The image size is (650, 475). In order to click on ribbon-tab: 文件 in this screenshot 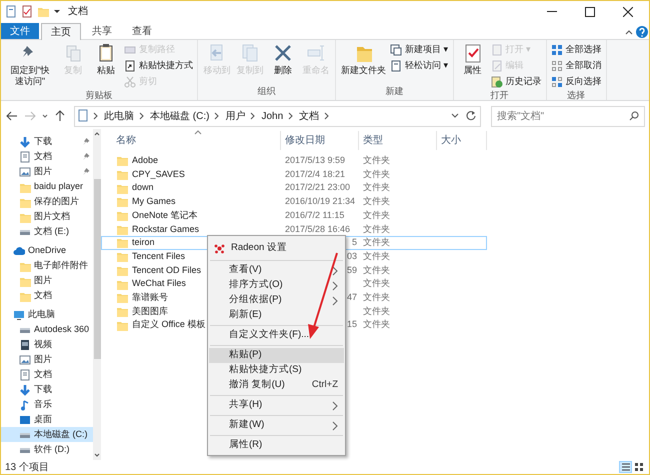, I will do `click(20, 31)`.